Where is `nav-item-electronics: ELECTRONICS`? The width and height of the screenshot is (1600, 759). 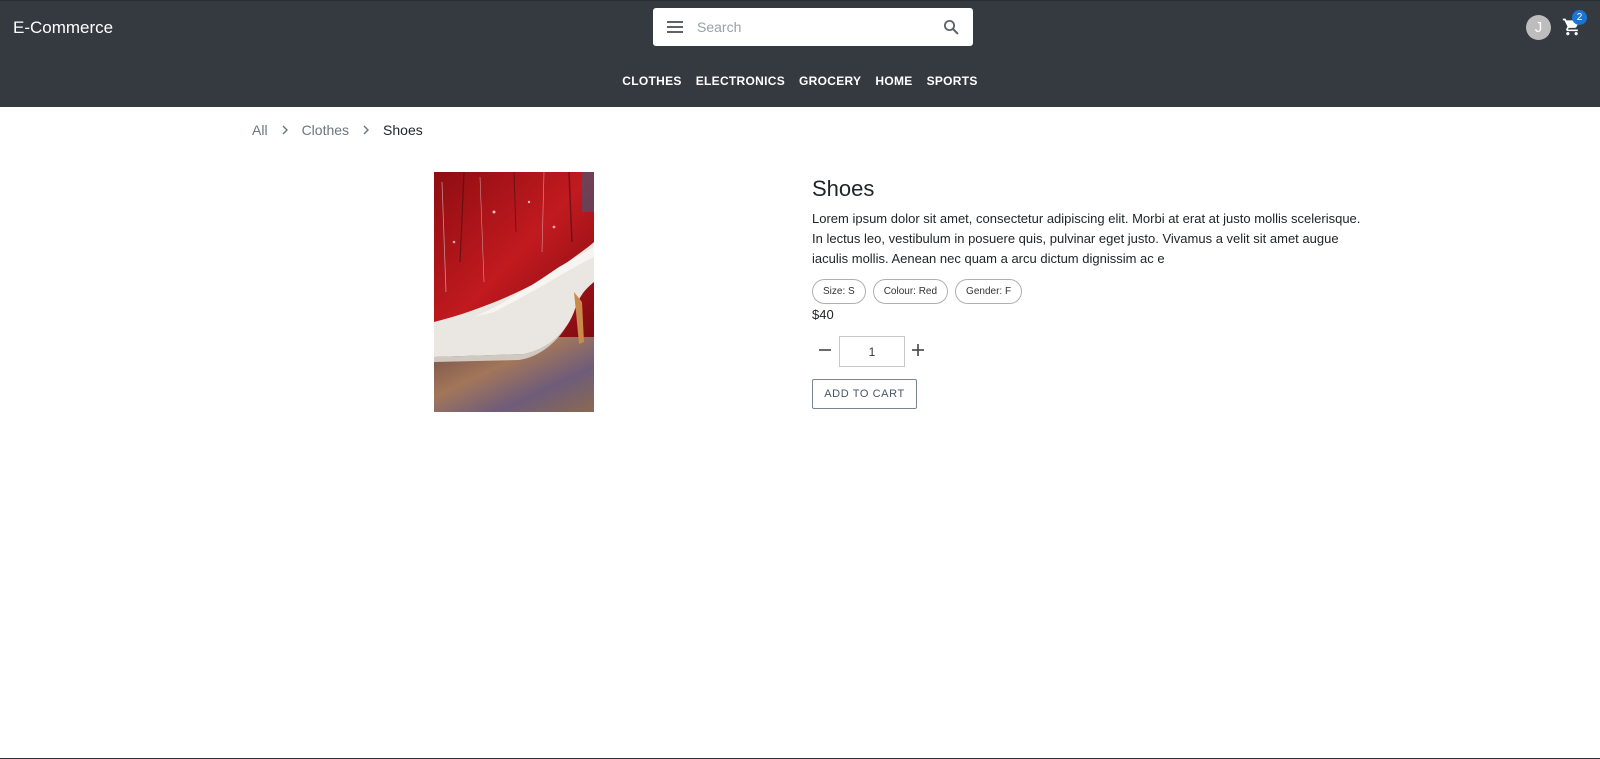 nav-item-electronics: ELECTRONICS is located at coordinates (740, 81).